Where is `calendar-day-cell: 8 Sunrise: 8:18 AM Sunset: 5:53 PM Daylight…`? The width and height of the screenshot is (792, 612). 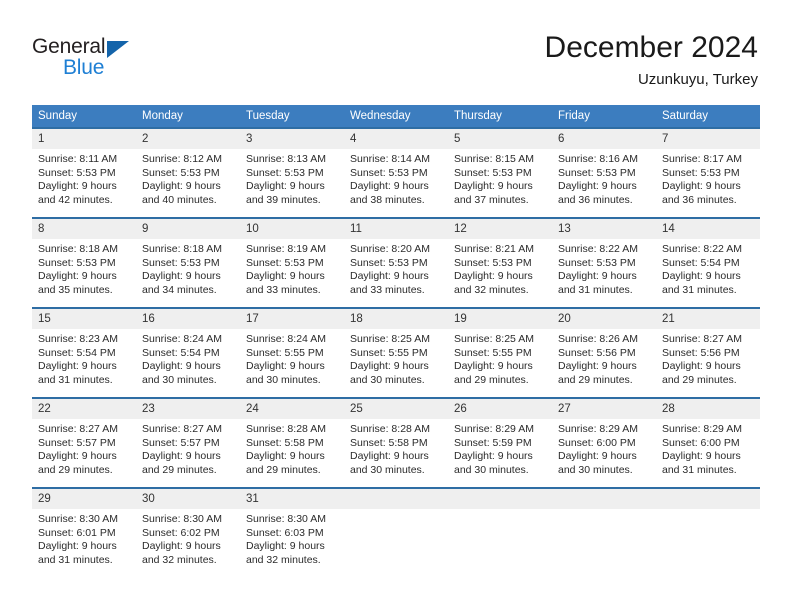 calendar-day-cell: 8 Sunrise: 8:18 AM Sunset: 5:53 PM Daylight… is located at coordinates (84, 262).